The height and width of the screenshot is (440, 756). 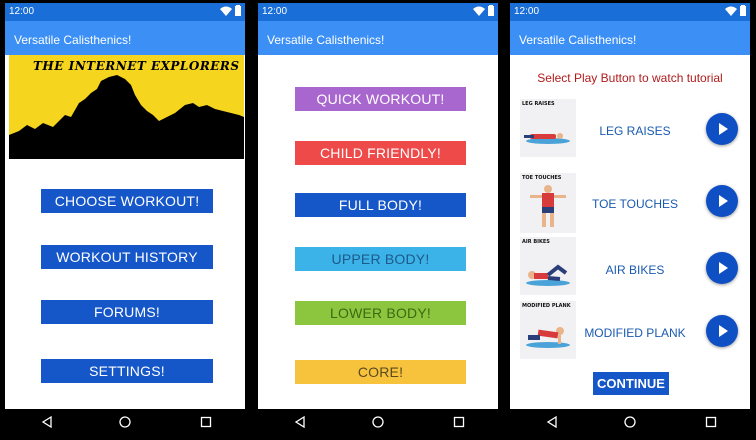 I want to click on exercise-row-toe-touches: TOE TOUCHES TOE TOUCHES, so click(x=630, y=203).